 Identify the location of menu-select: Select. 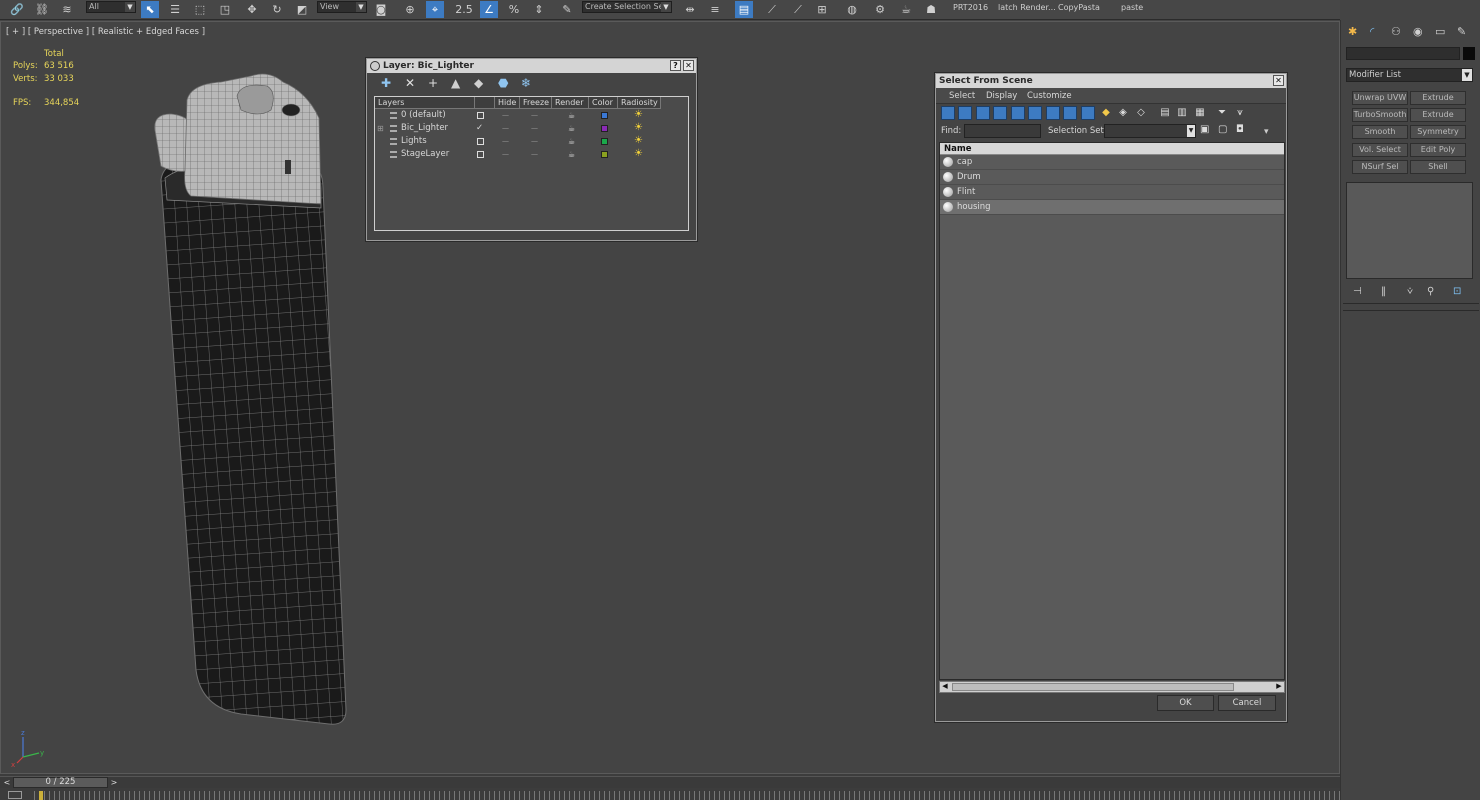
(962, 96).